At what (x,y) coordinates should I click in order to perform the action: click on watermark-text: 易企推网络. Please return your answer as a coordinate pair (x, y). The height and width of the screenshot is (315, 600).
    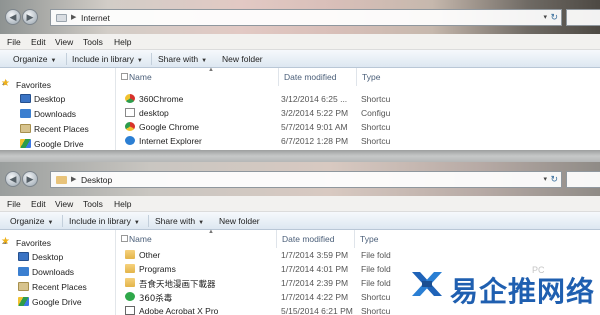
    Looking at the image, I should click on (523, 291).